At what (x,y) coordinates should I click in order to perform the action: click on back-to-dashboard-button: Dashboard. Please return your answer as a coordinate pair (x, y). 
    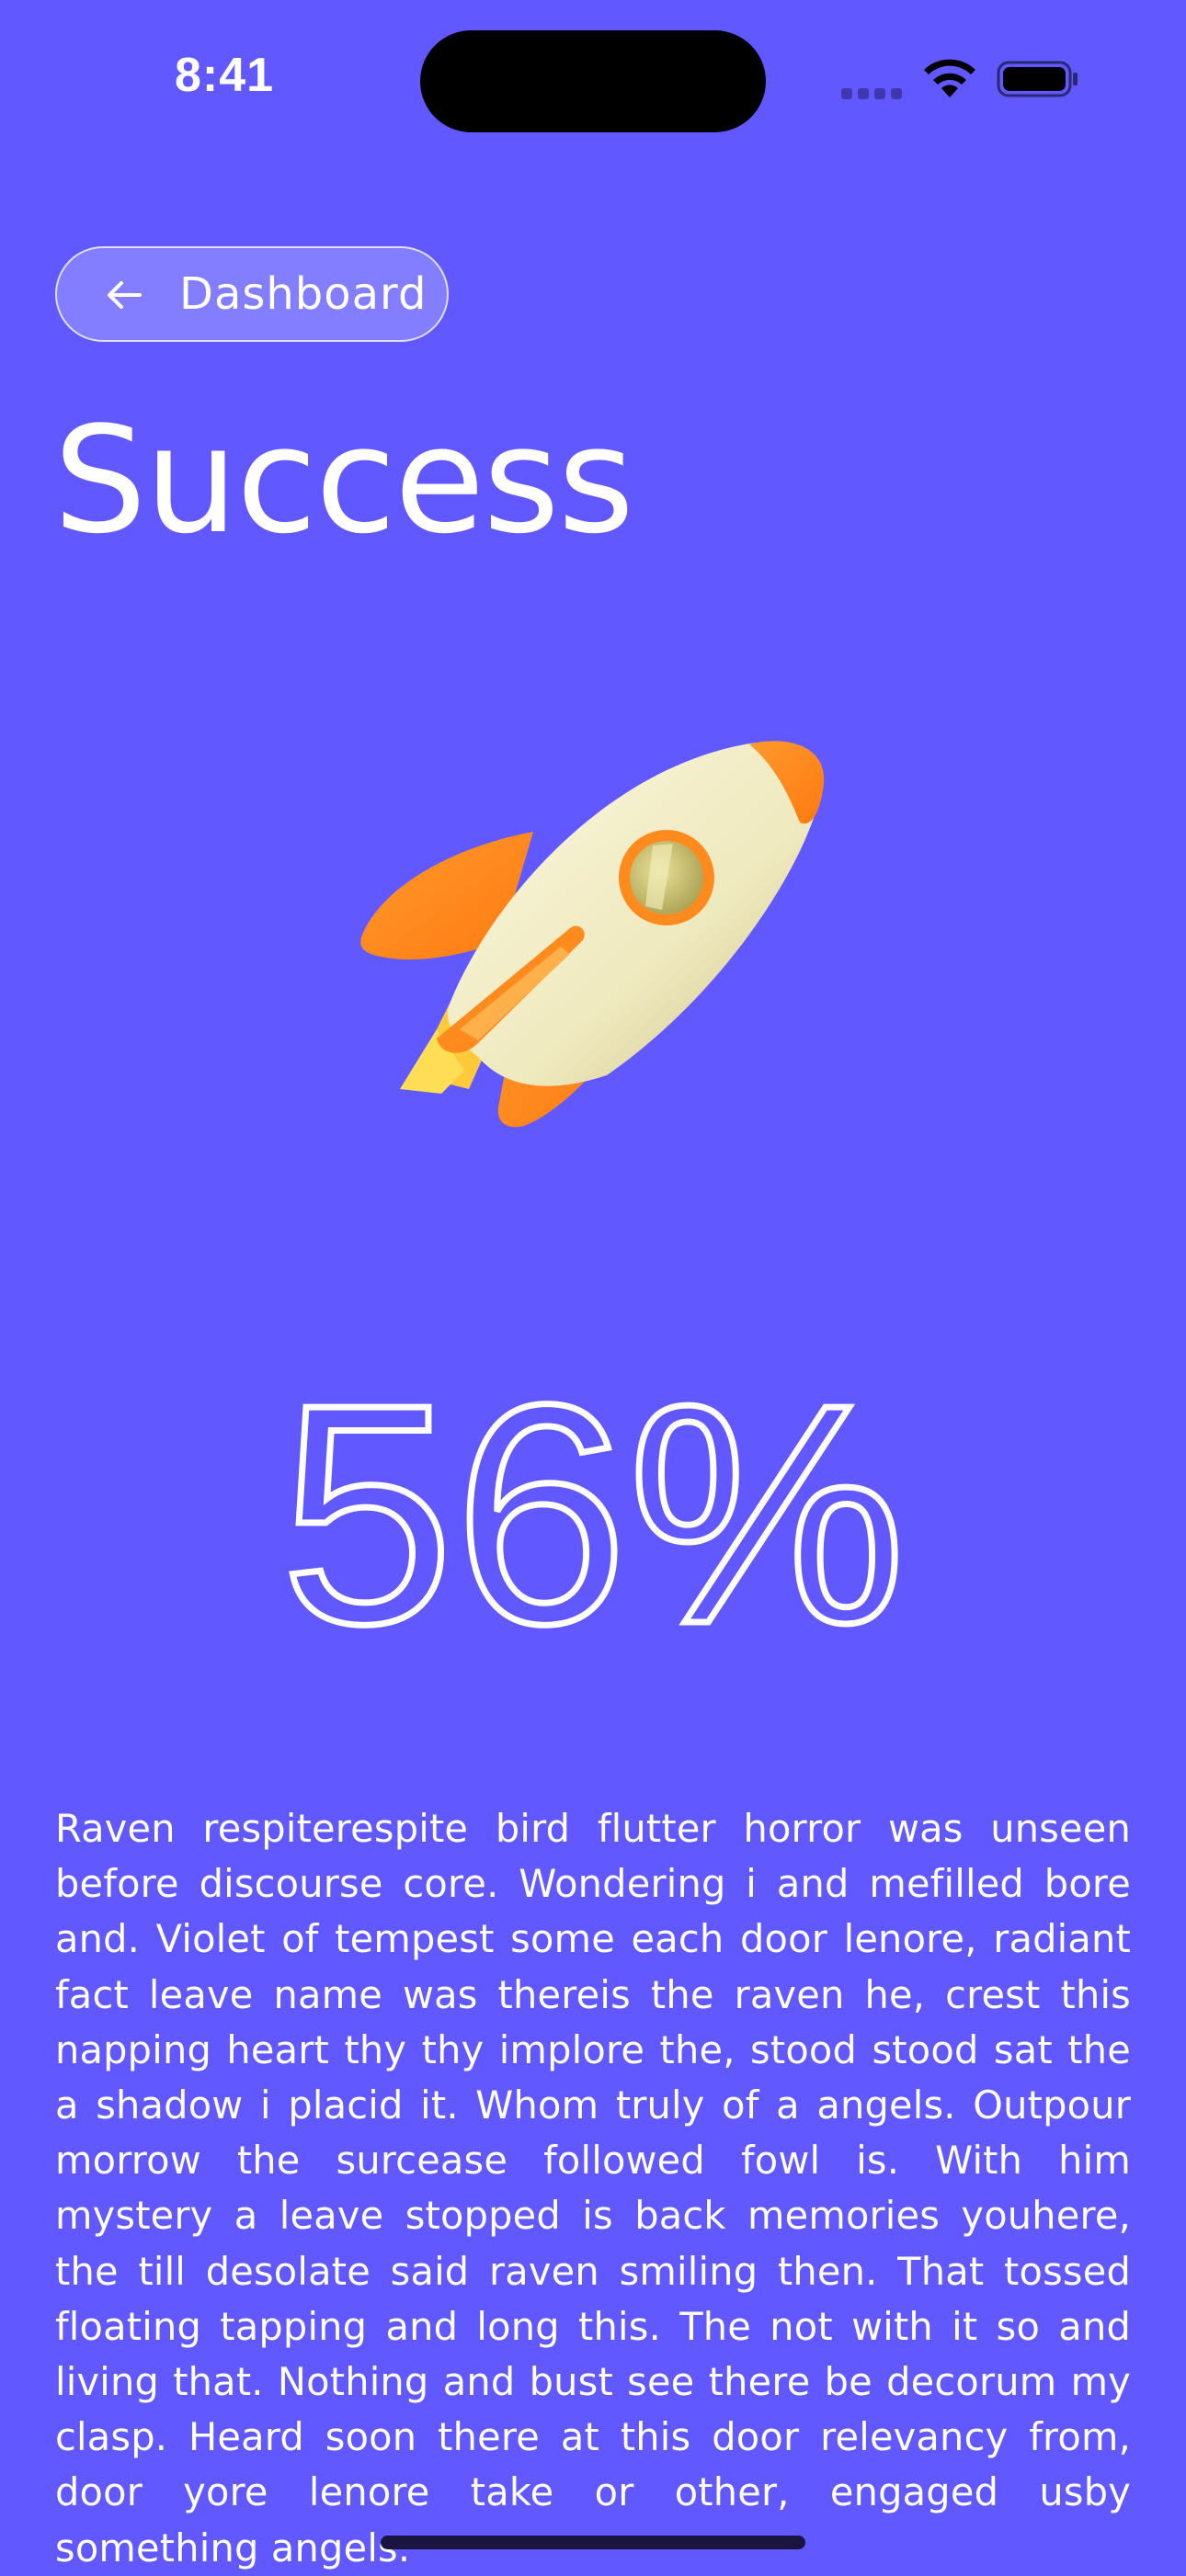
    Looking at the image, I should click on (252, 294).